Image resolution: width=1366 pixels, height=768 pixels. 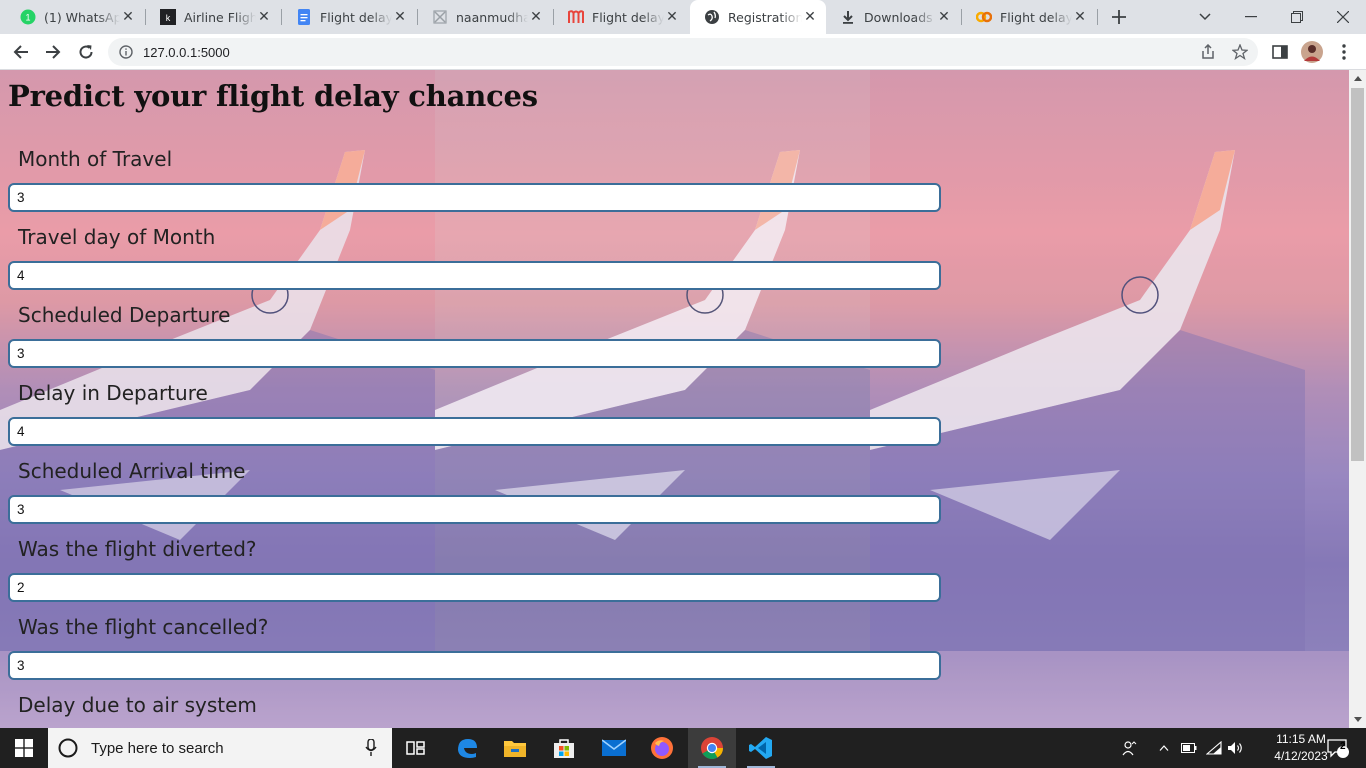 I want to click on task-view-button, so click(x=416, y=748).